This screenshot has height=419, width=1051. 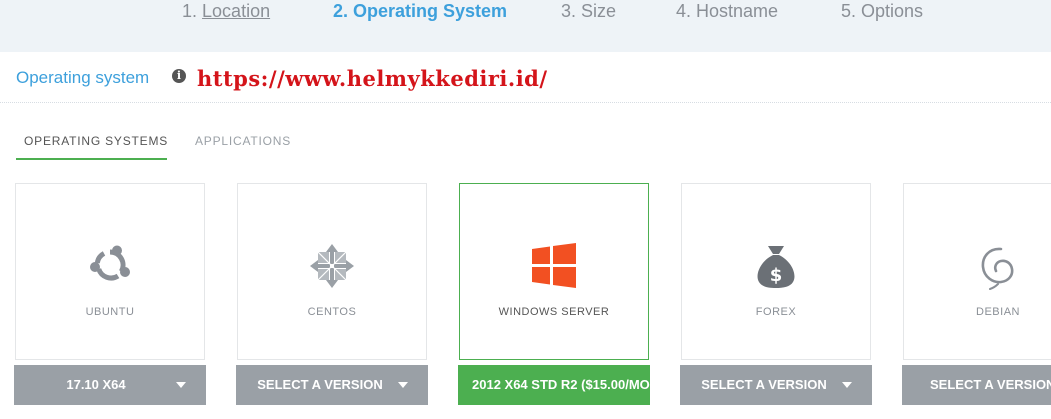 I want to click on active-tab-indicator, so click(x=91, y=159).